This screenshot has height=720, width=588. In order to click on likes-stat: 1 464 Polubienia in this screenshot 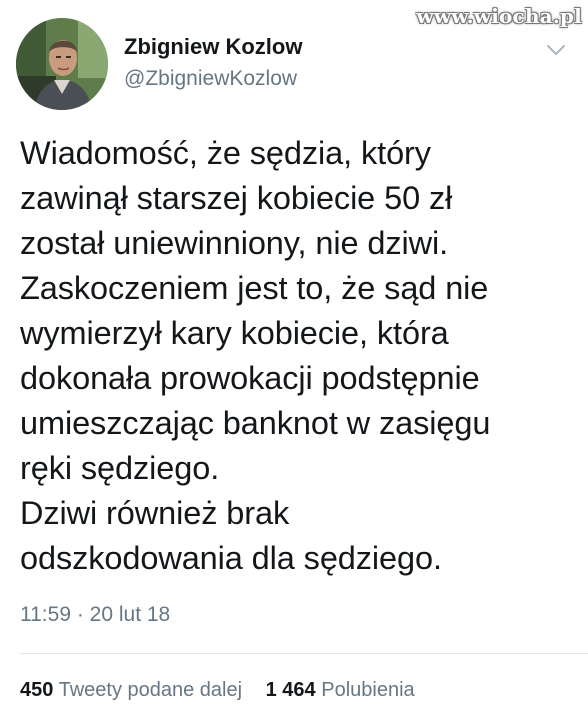, I will do `click(340, 690)`.